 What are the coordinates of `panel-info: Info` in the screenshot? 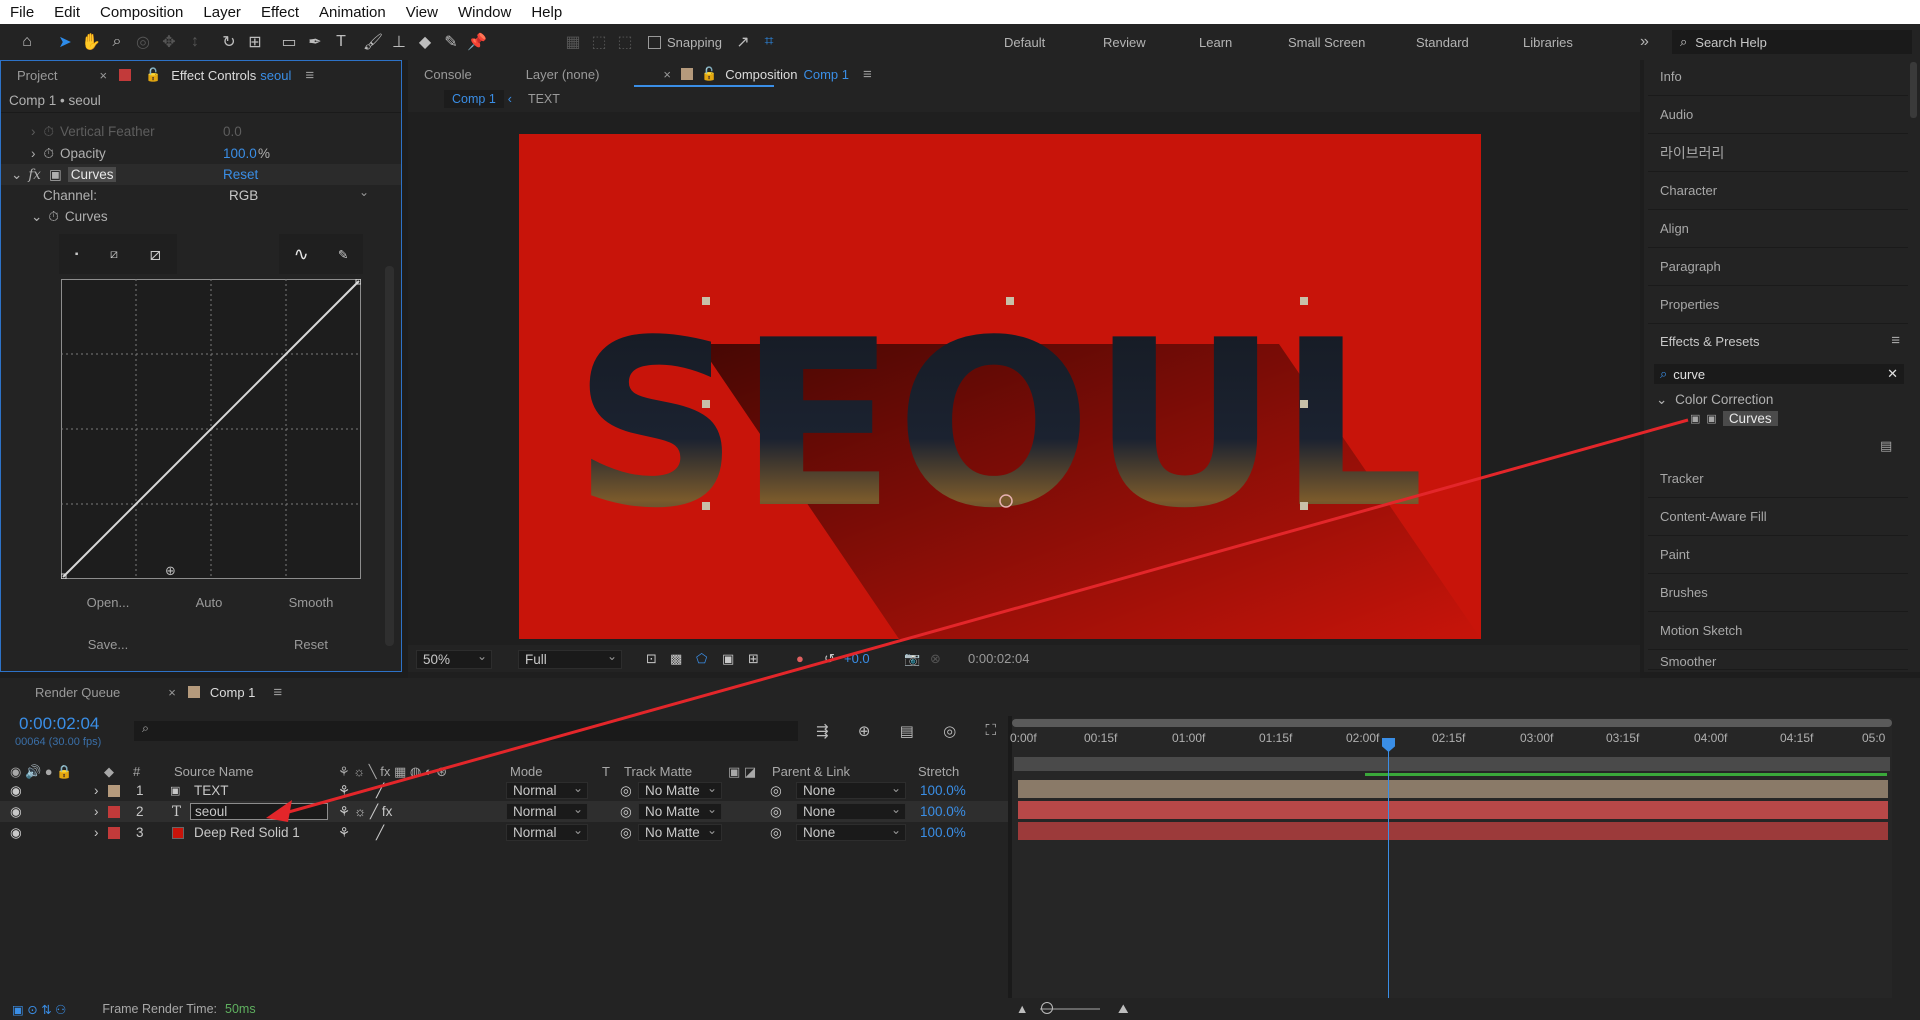 It's located at (1778, 77).